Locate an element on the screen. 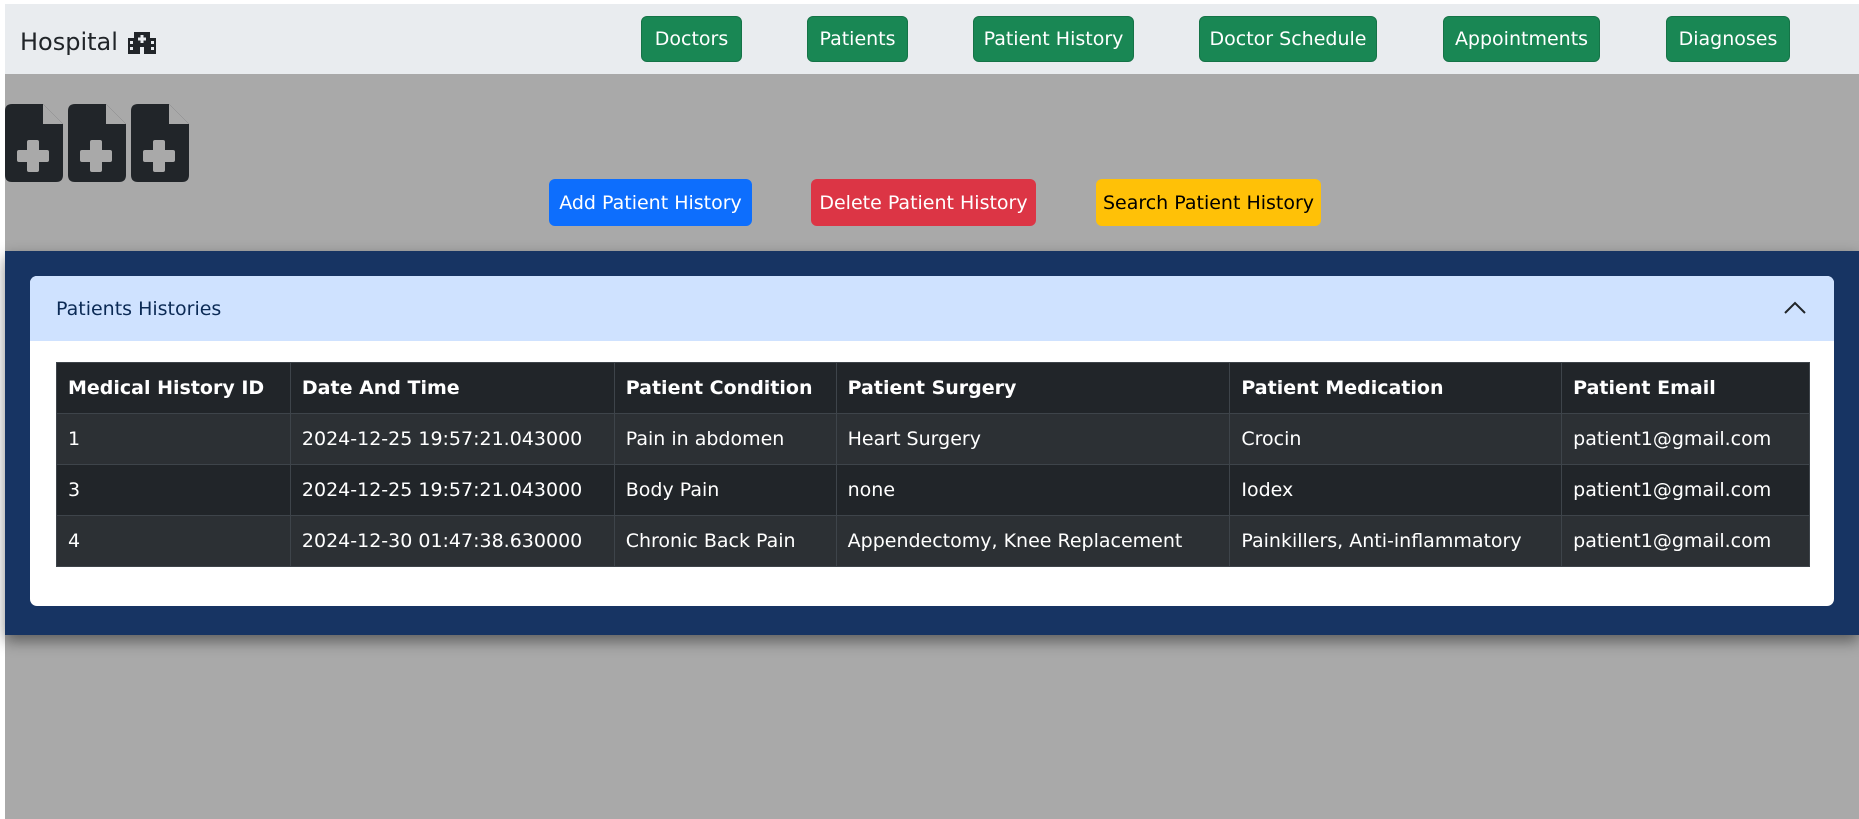 The image size is (1859, 819). column-header: Patient Email is located at coordinates (1685, 388).